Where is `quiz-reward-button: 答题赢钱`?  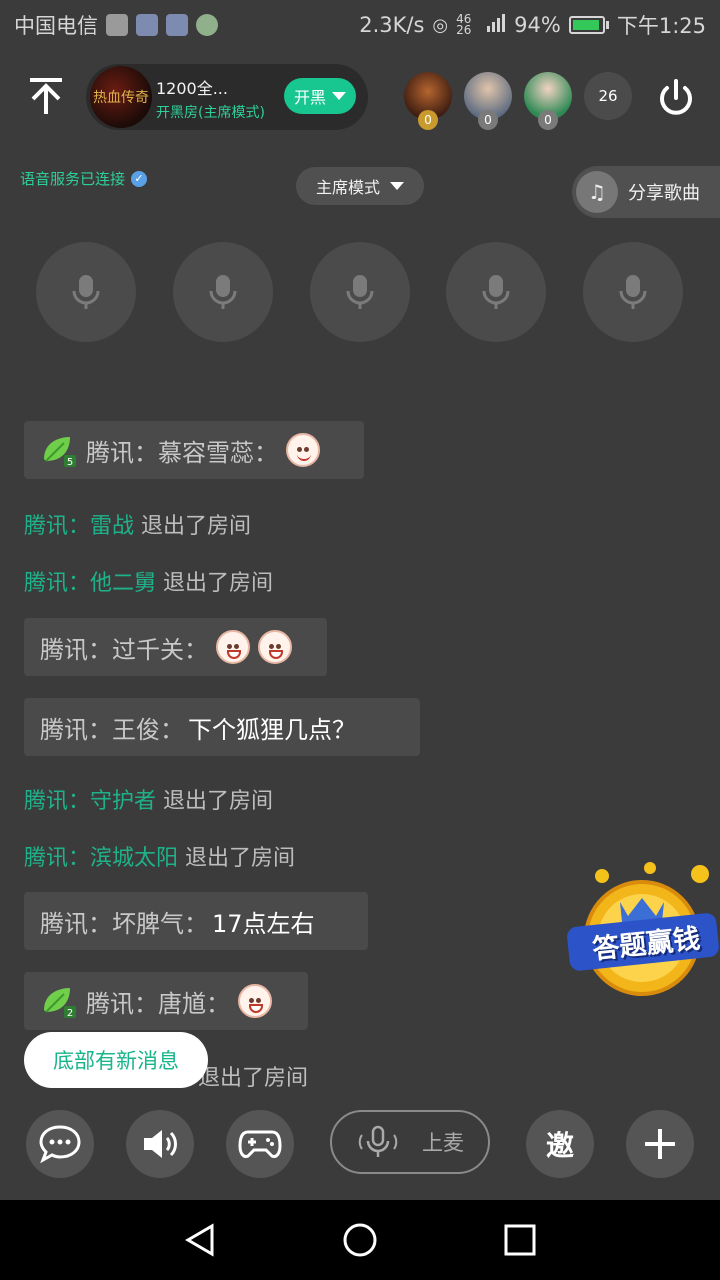
quiz-reward-button: 答题赢钱 is located at coordinates (641, 929).